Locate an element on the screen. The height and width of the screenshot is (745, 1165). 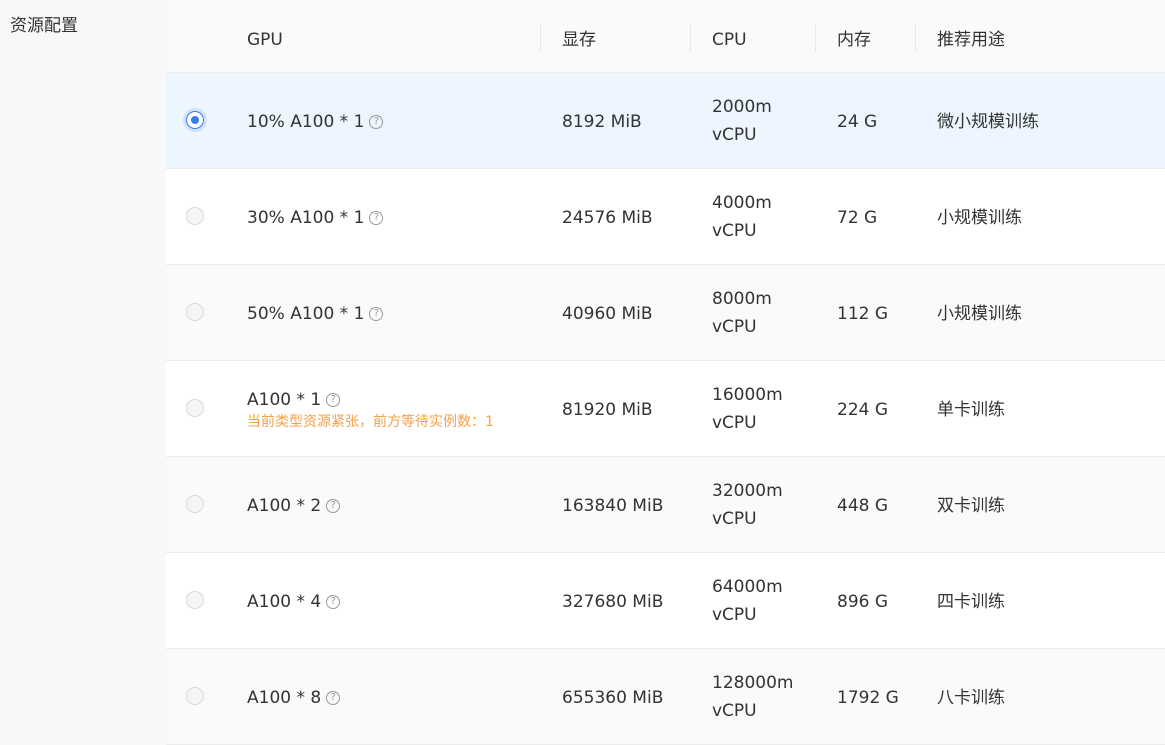
cpu-value: 2000m is located at coordinates (742, 107).